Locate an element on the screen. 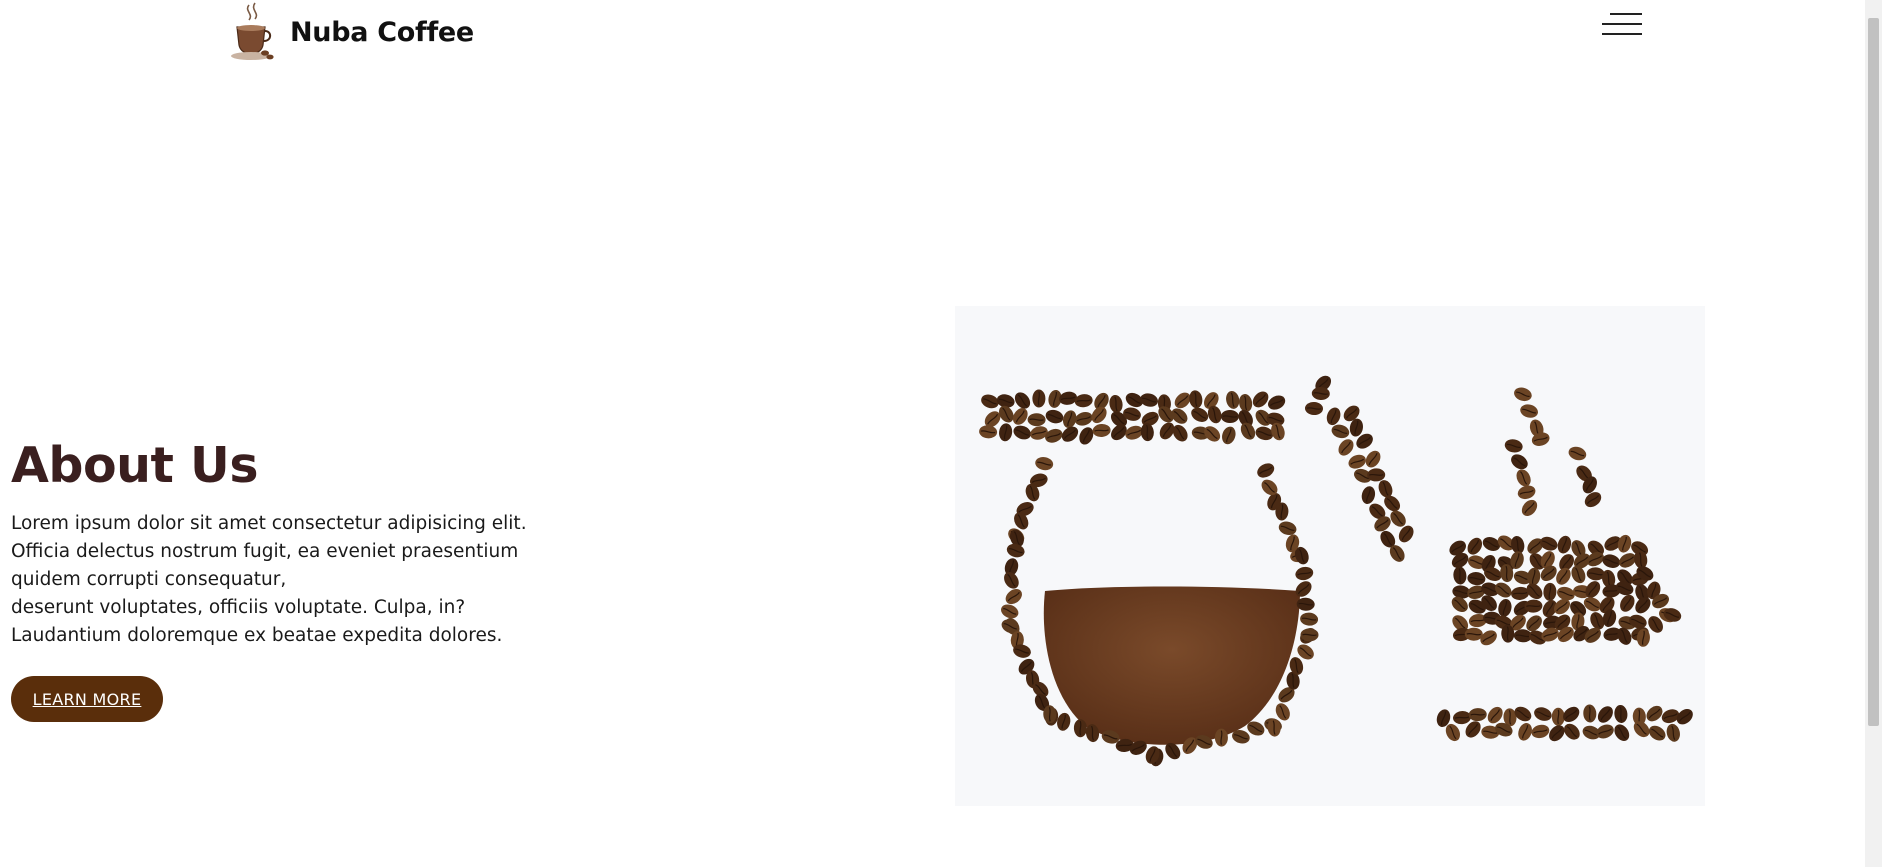  site-header: Nuba Coffee is located at coordinates (932, 35).